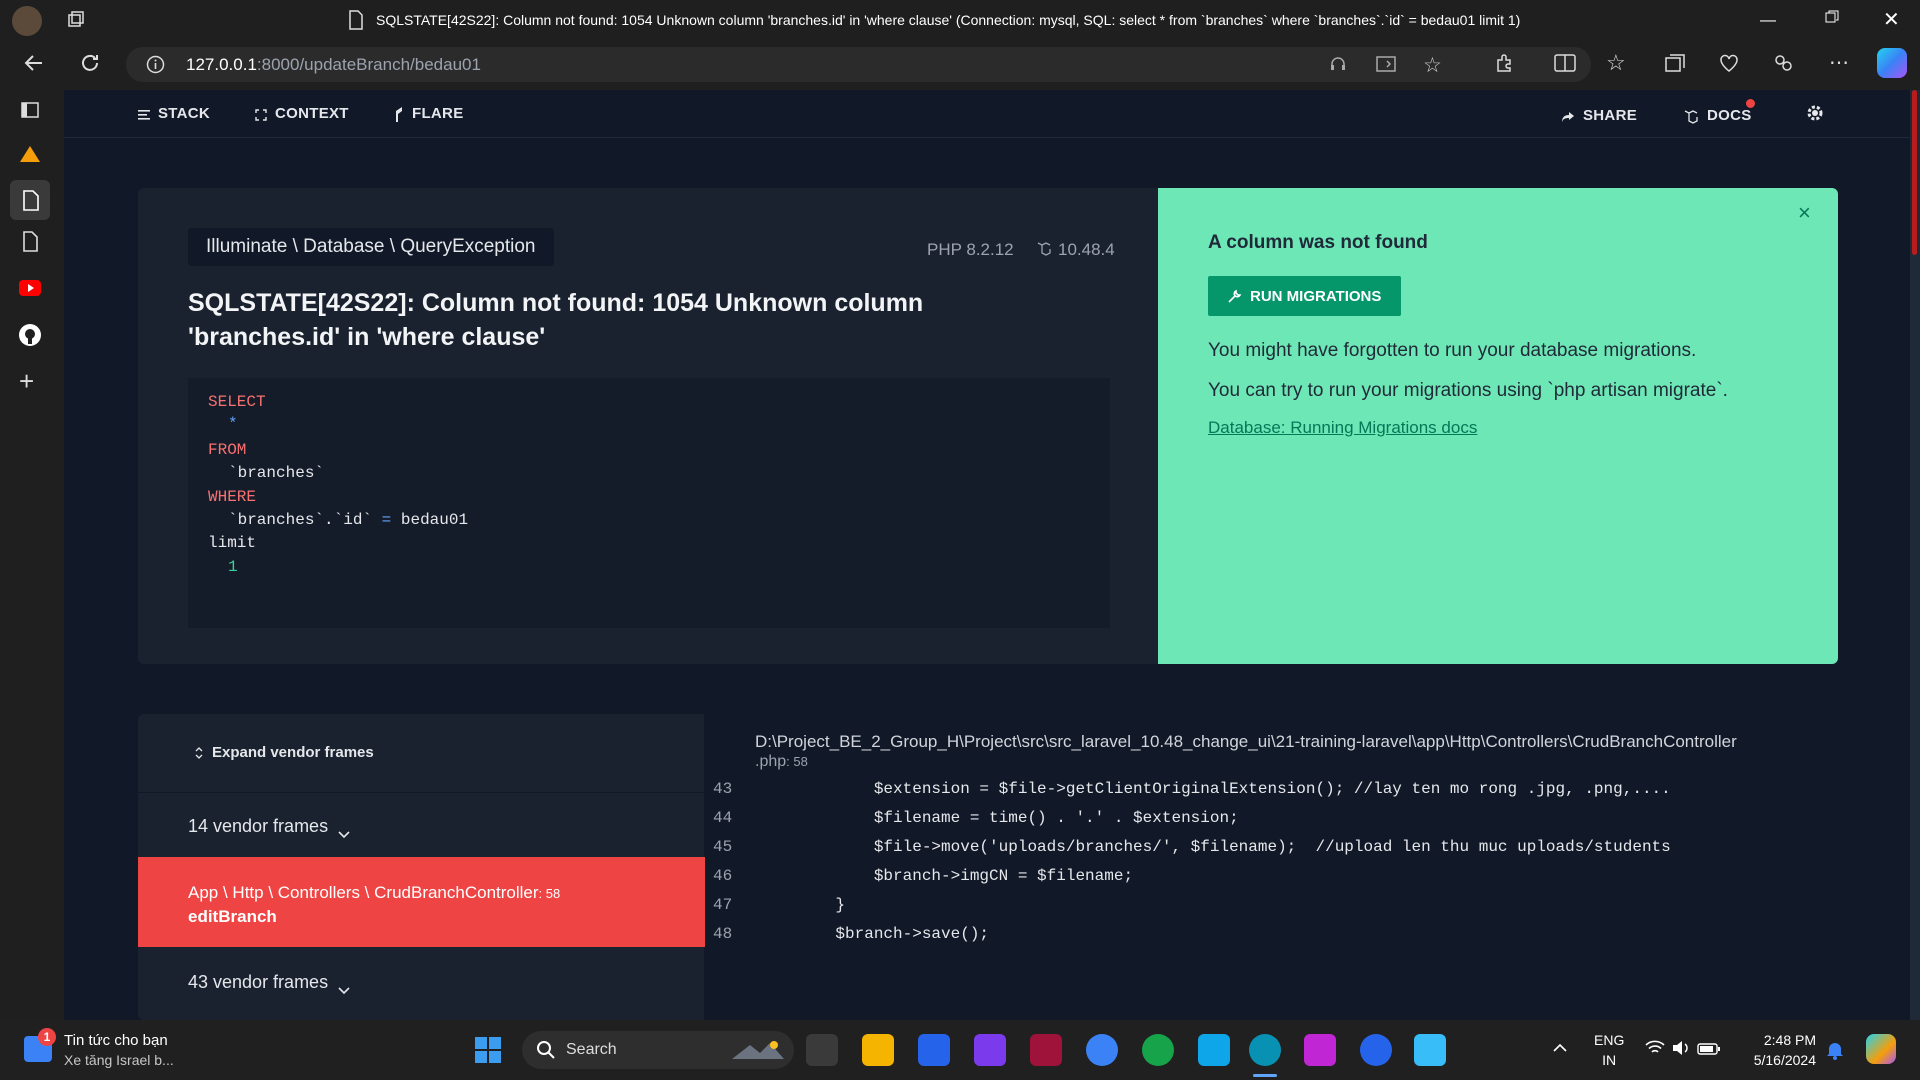 The height and width of the screenshot is (1080, 1920). Describe the element at coordinates (990, 1050) in the screenshot. I see `visual-studio-icon` at that location.